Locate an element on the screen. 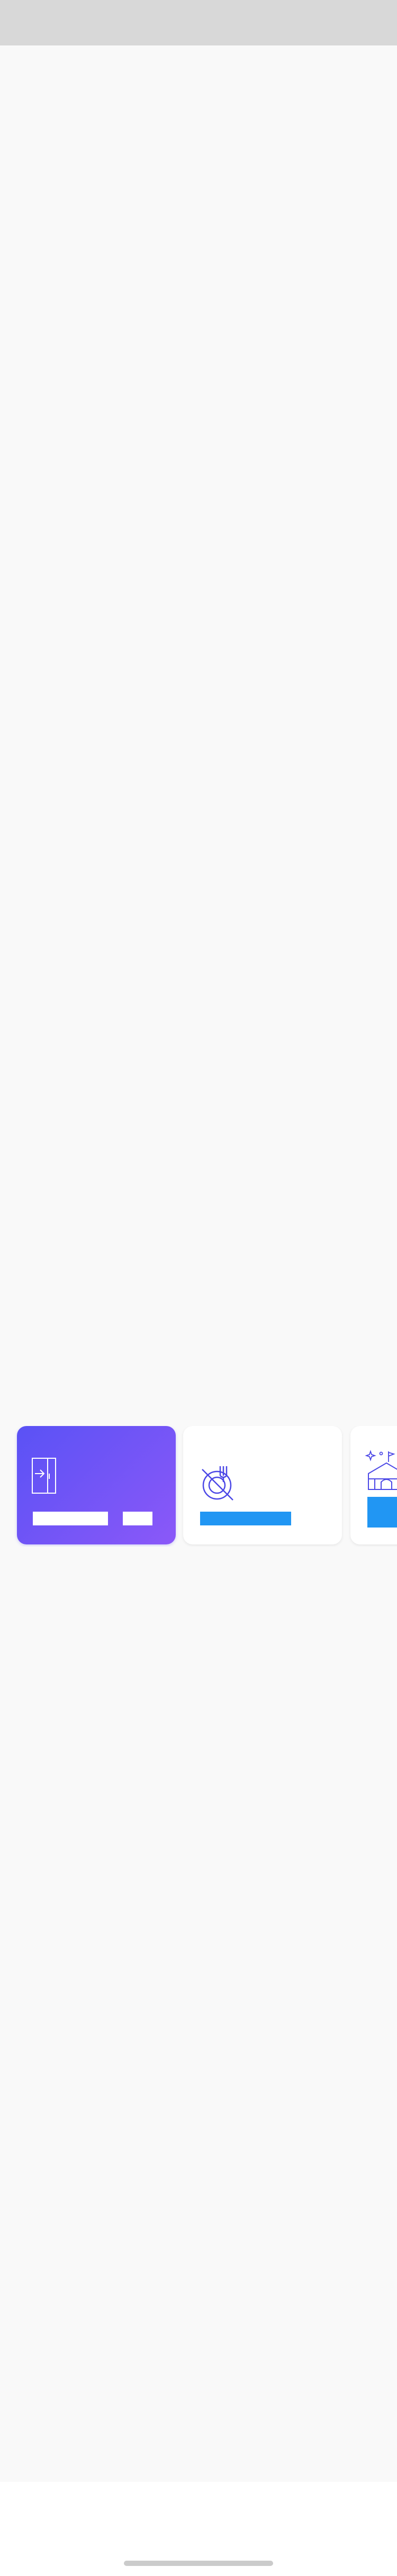 This screenshot has width=397, height=2576. status-bar is located at coordinates (198, 22).